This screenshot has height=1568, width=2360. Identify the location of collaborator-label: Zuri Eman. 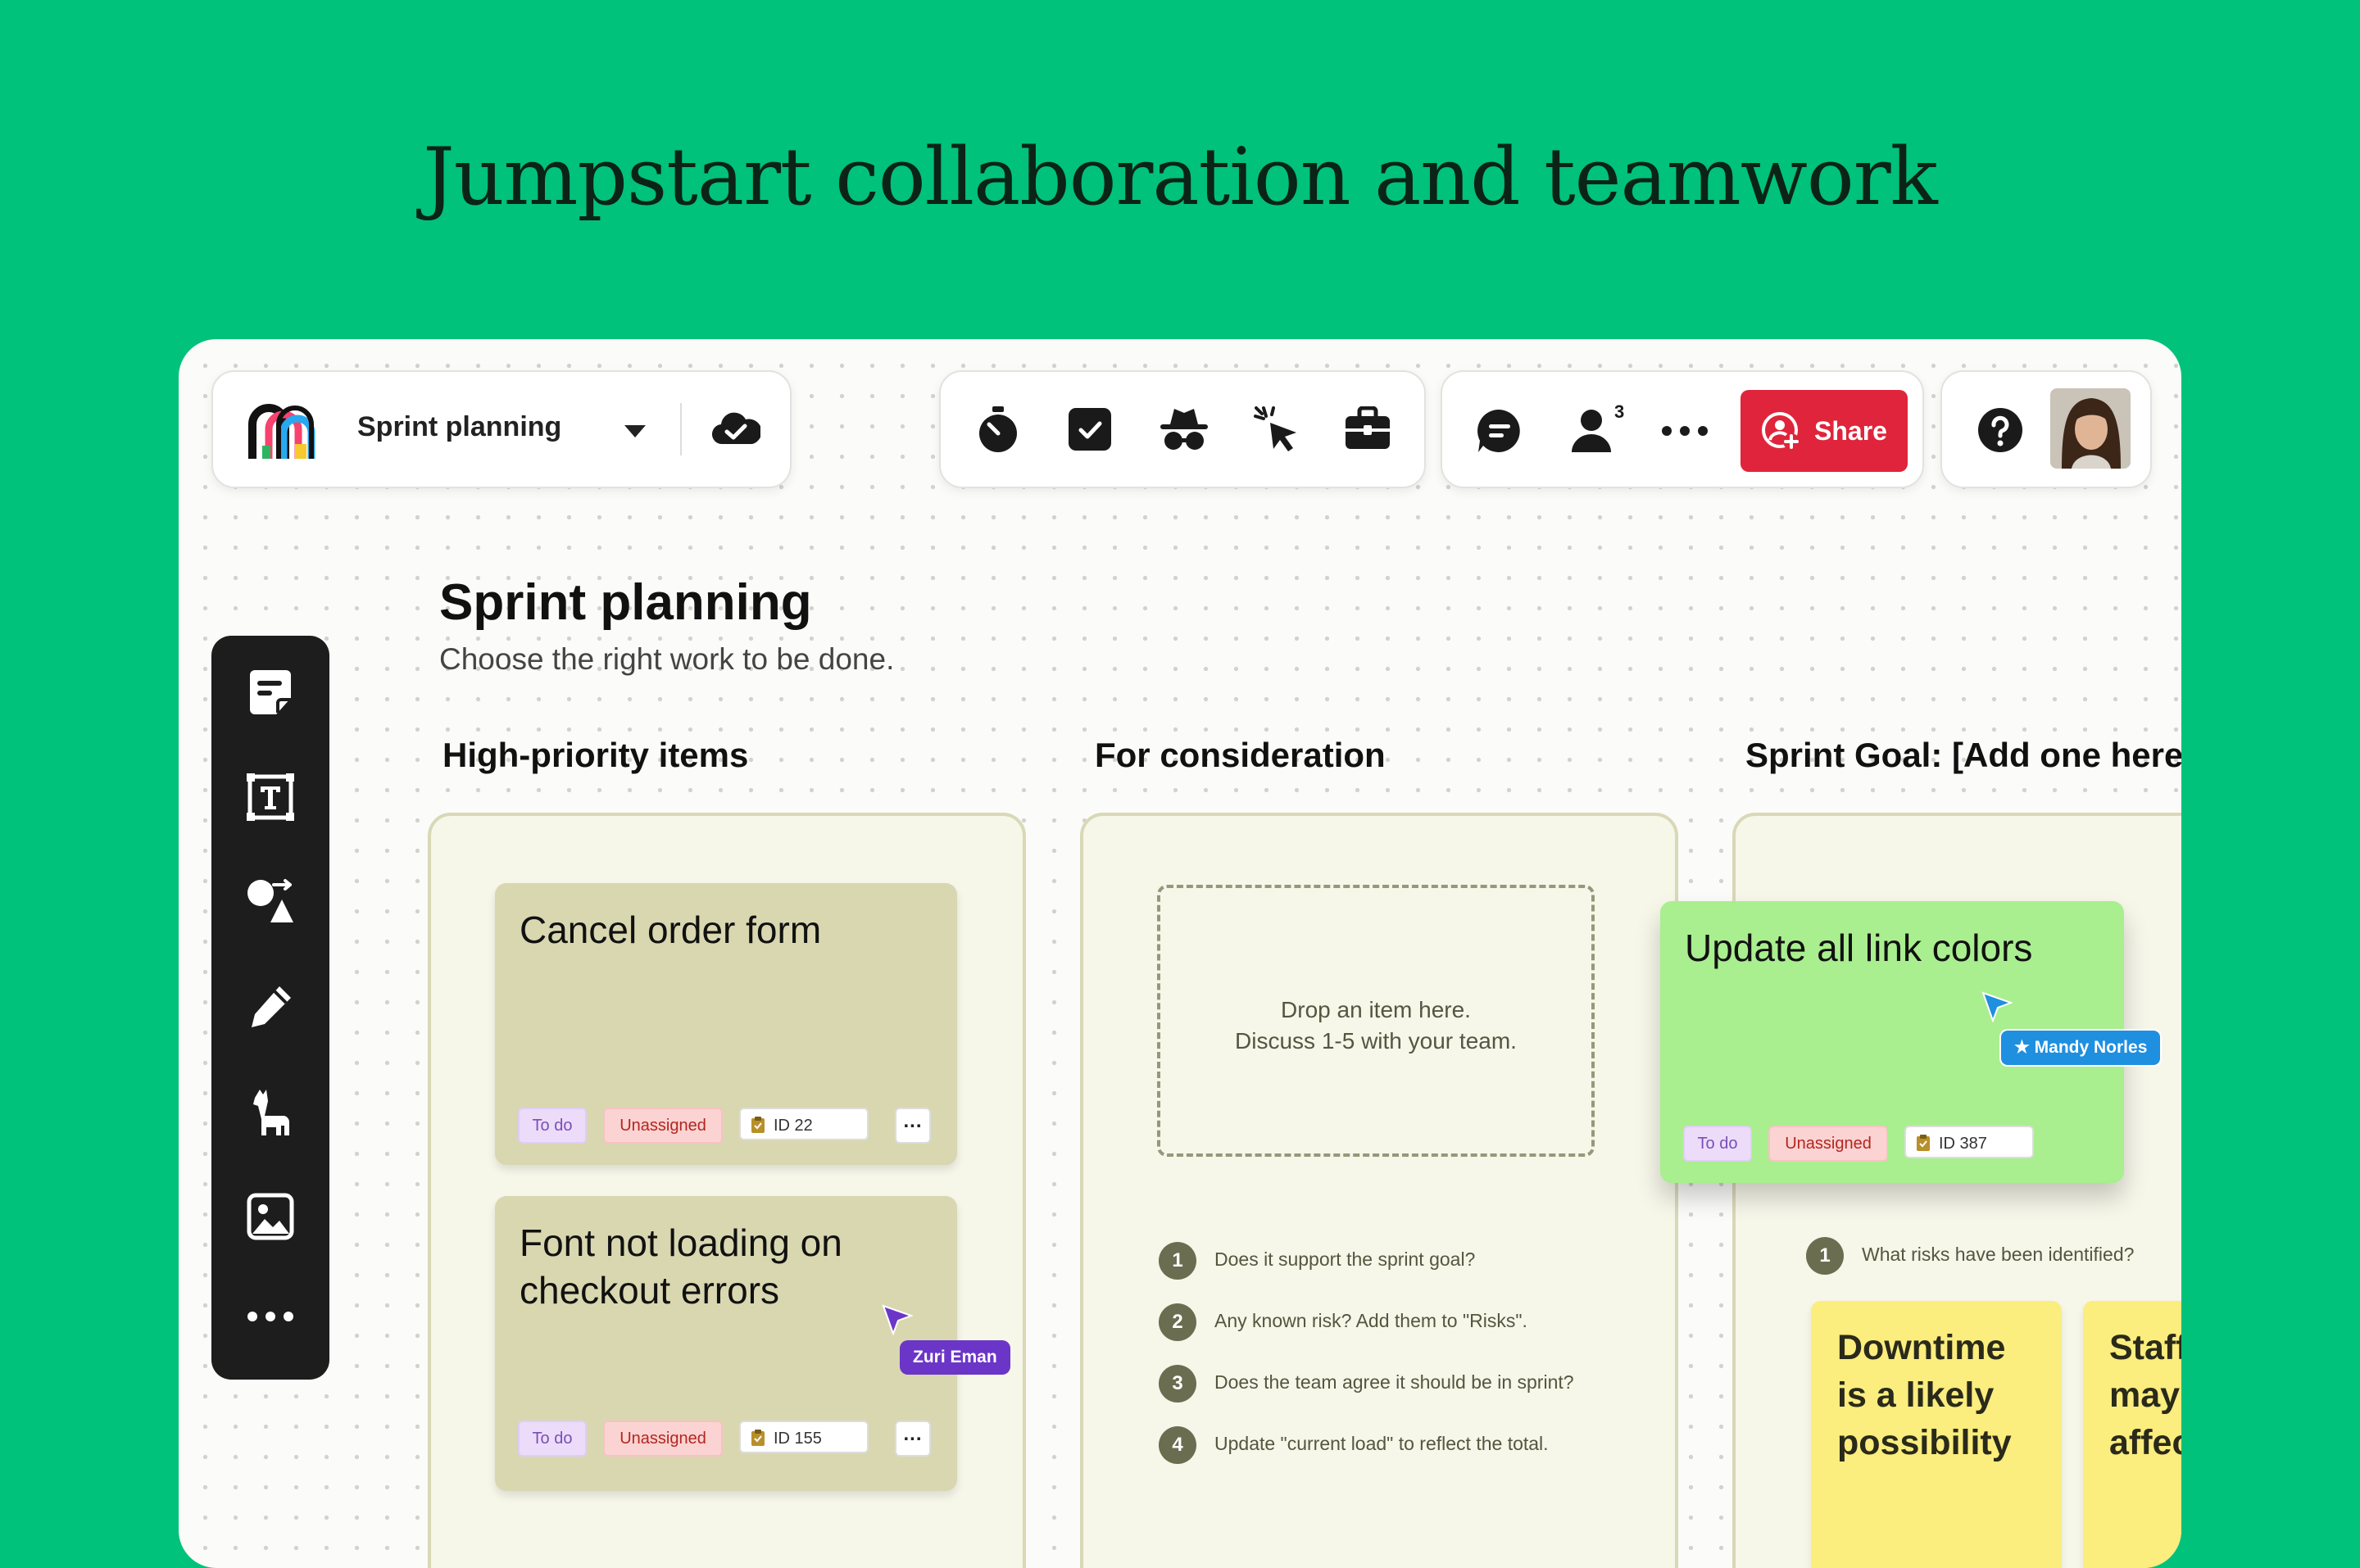
(955, 1357).